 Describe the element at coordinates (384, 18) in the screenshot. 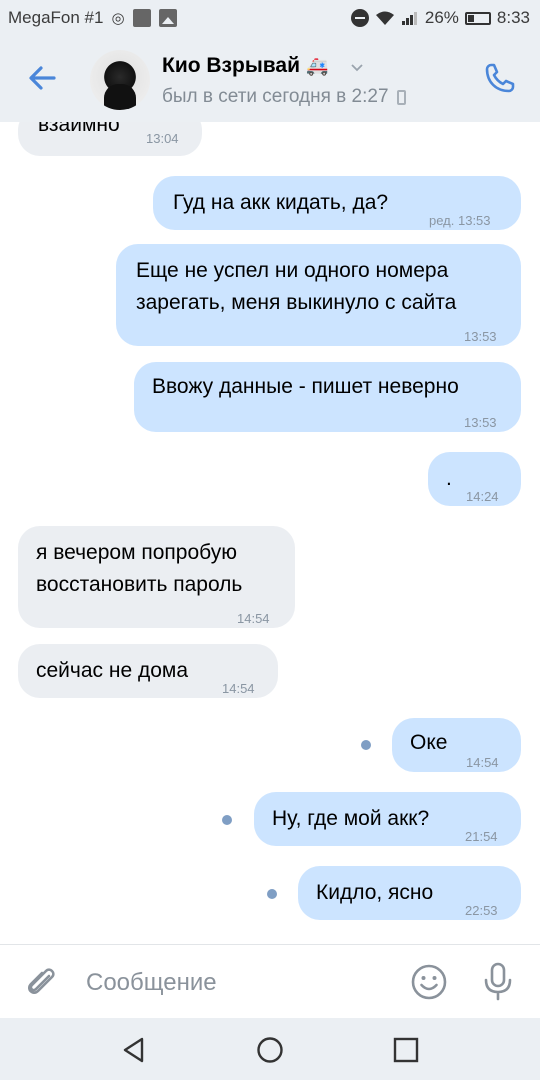

I see `wifi-icon` at that location.